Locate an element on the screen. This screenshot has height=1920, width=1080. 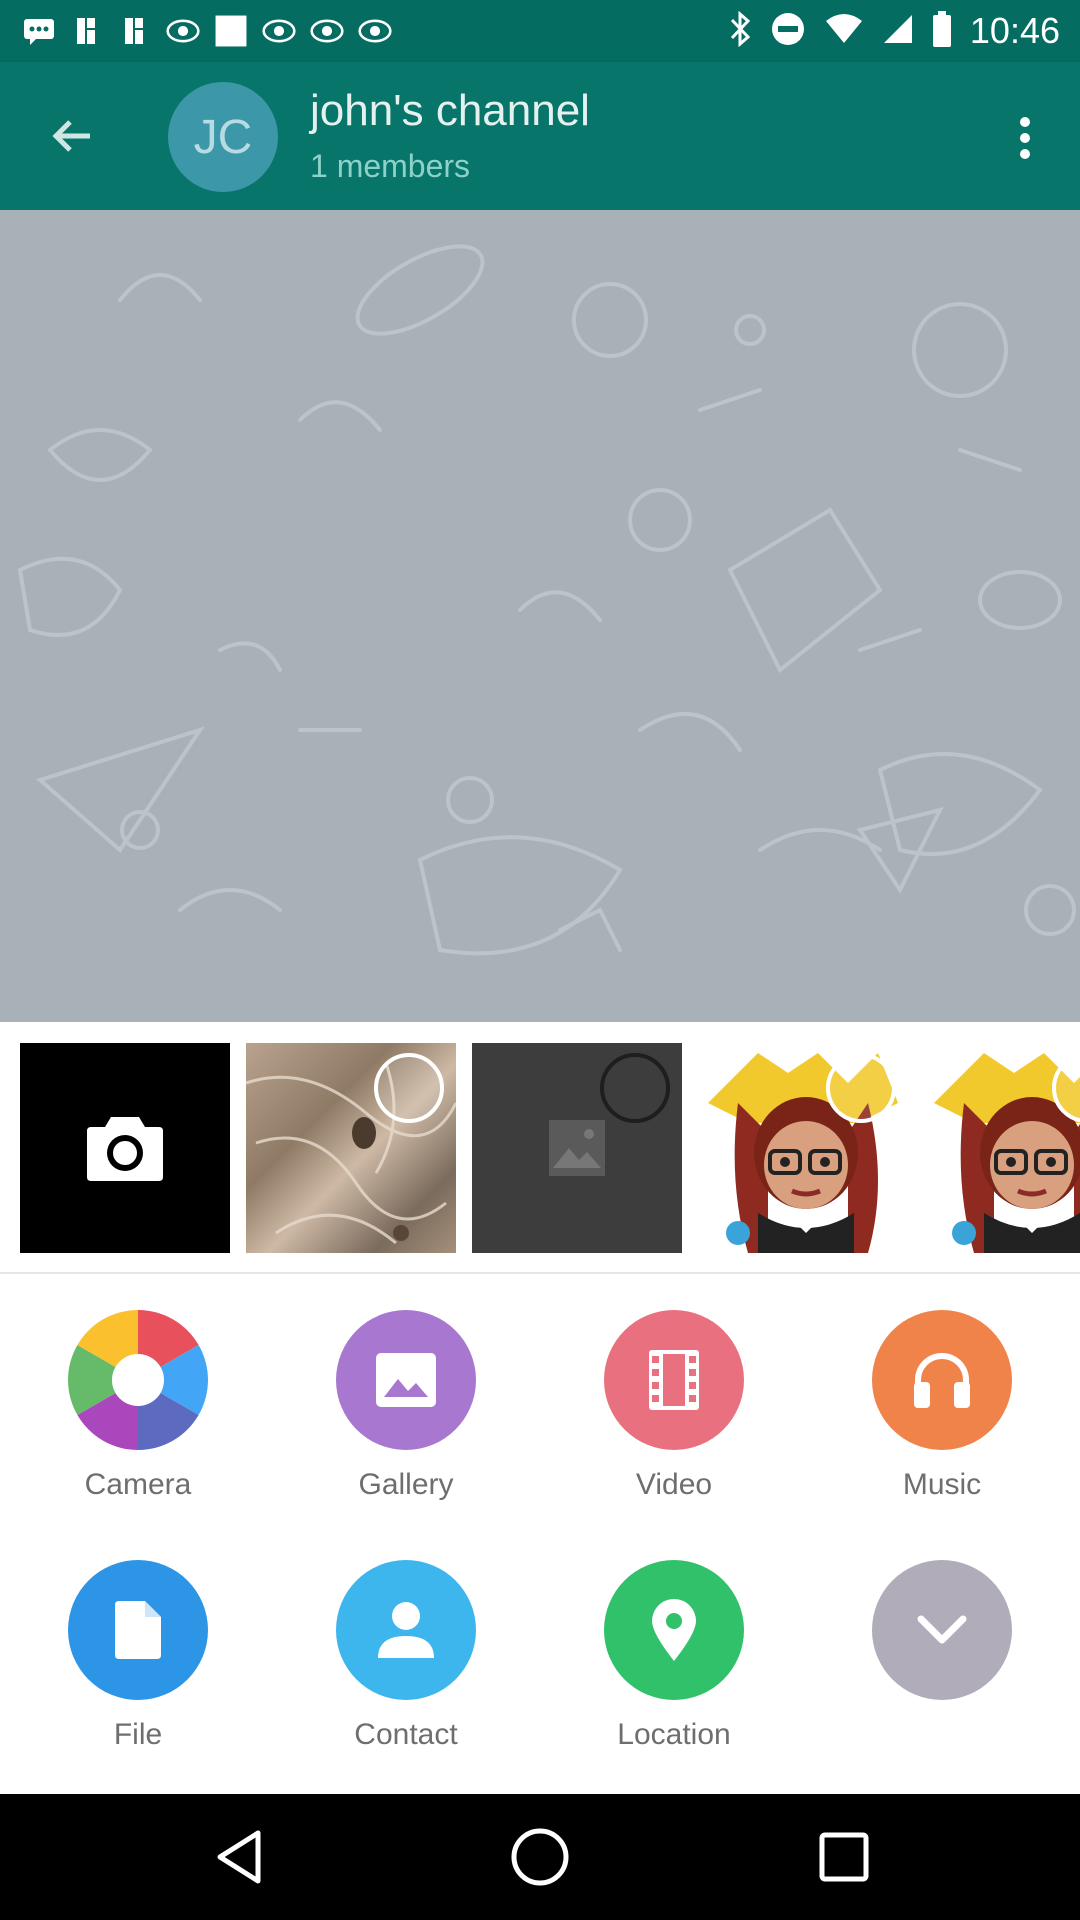
square-recents-icon is located at coordinates (844, 1857).